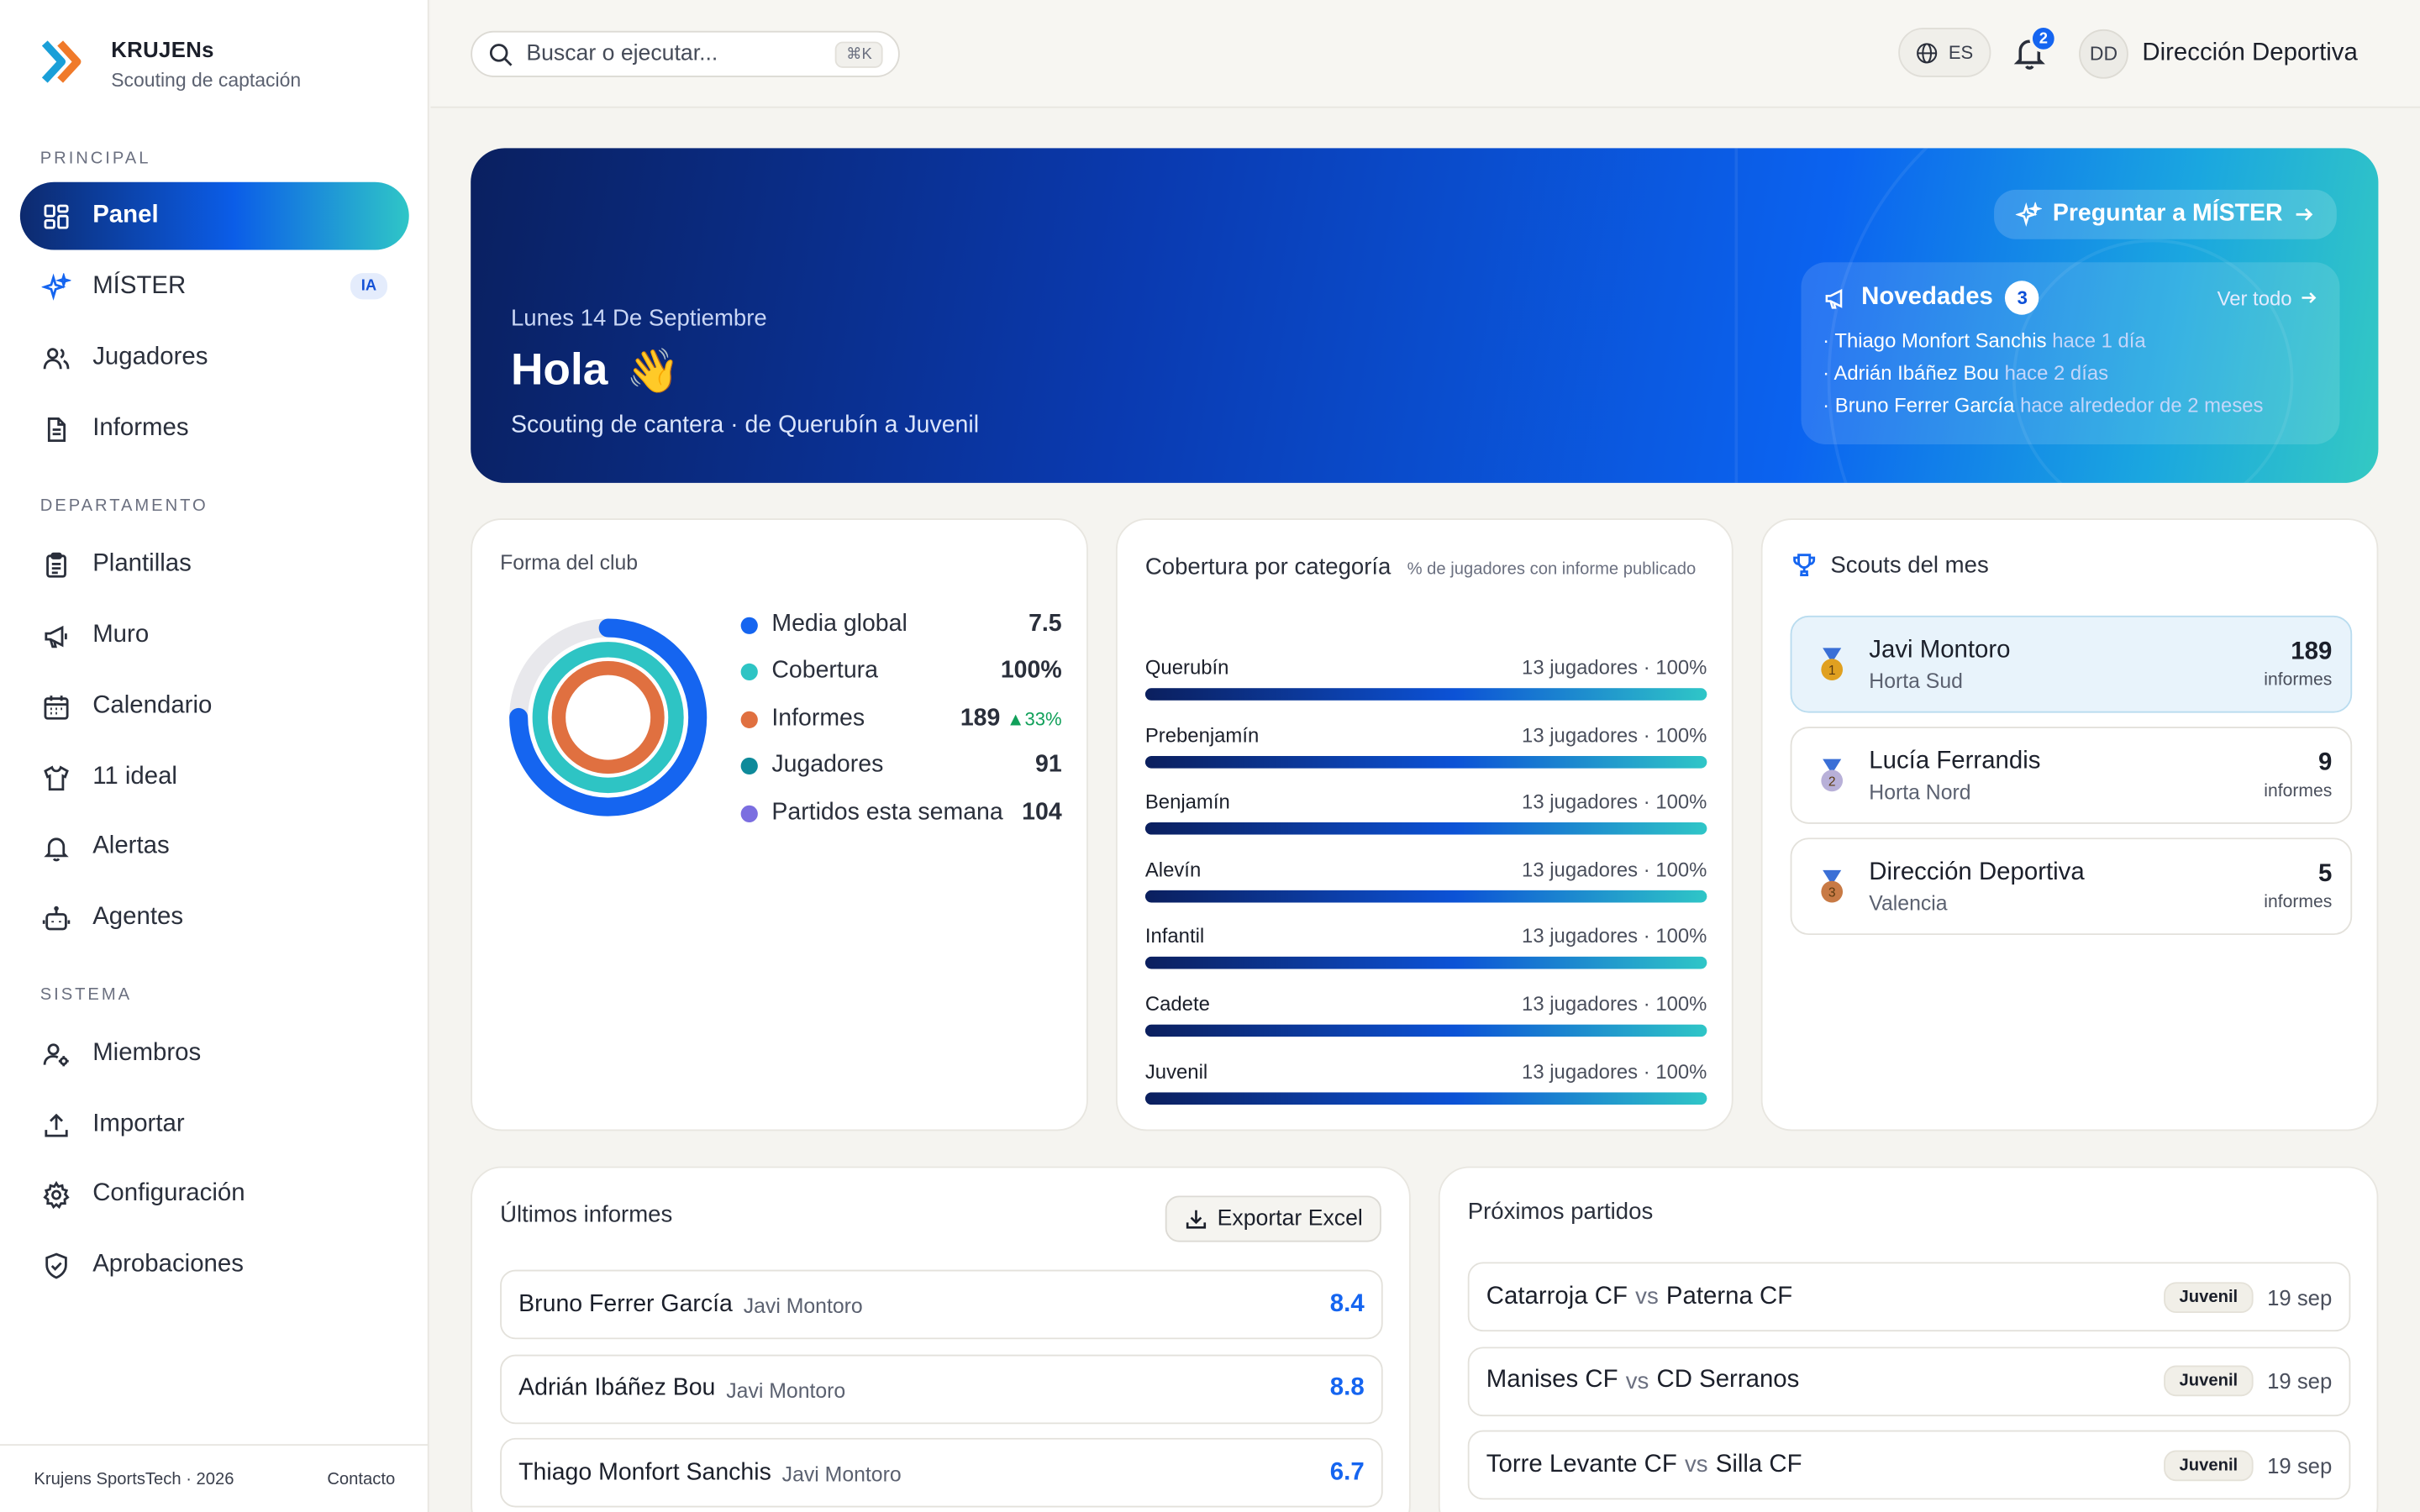 Image resolution: width=2420 pixels, height=1512 pixels. What do you see at coordinates (2300, 1381) in the screenshot?
I see `match-date: 19 sep` at bounding box center [2300, 1381].